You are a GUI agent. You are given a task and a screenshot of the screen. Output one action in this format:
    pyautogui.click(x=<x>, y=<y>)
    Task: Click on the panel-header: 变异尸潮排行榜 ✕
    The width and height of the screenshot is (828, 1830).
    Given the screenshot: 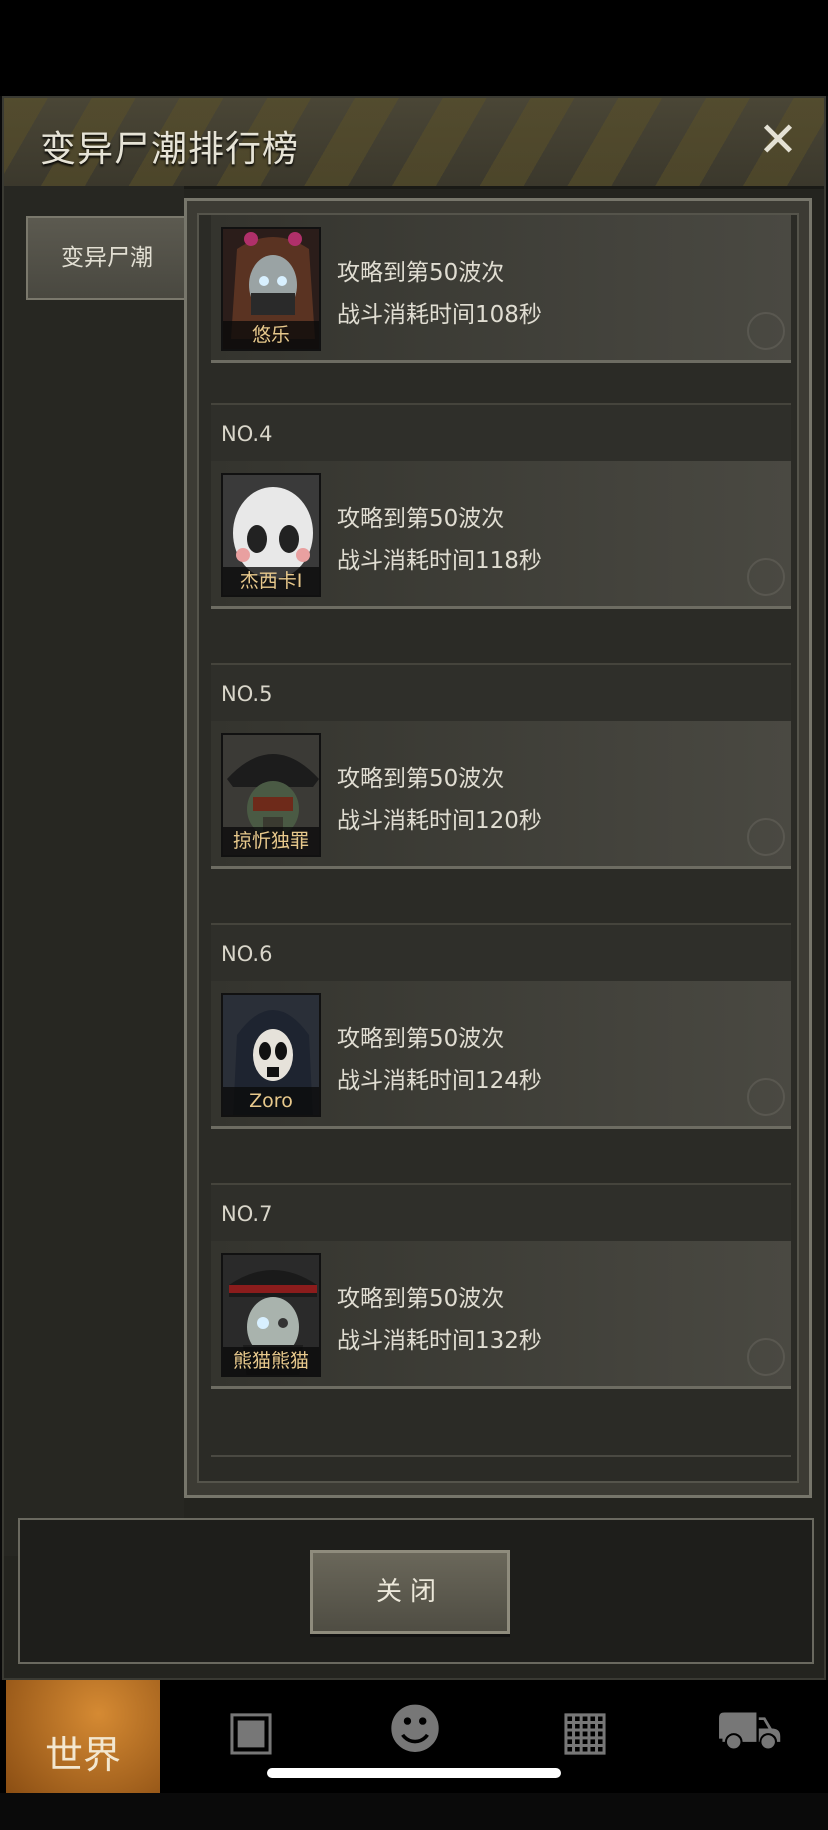 What is the action you would take?
    pyautogui.click(x=414, y=143)
    